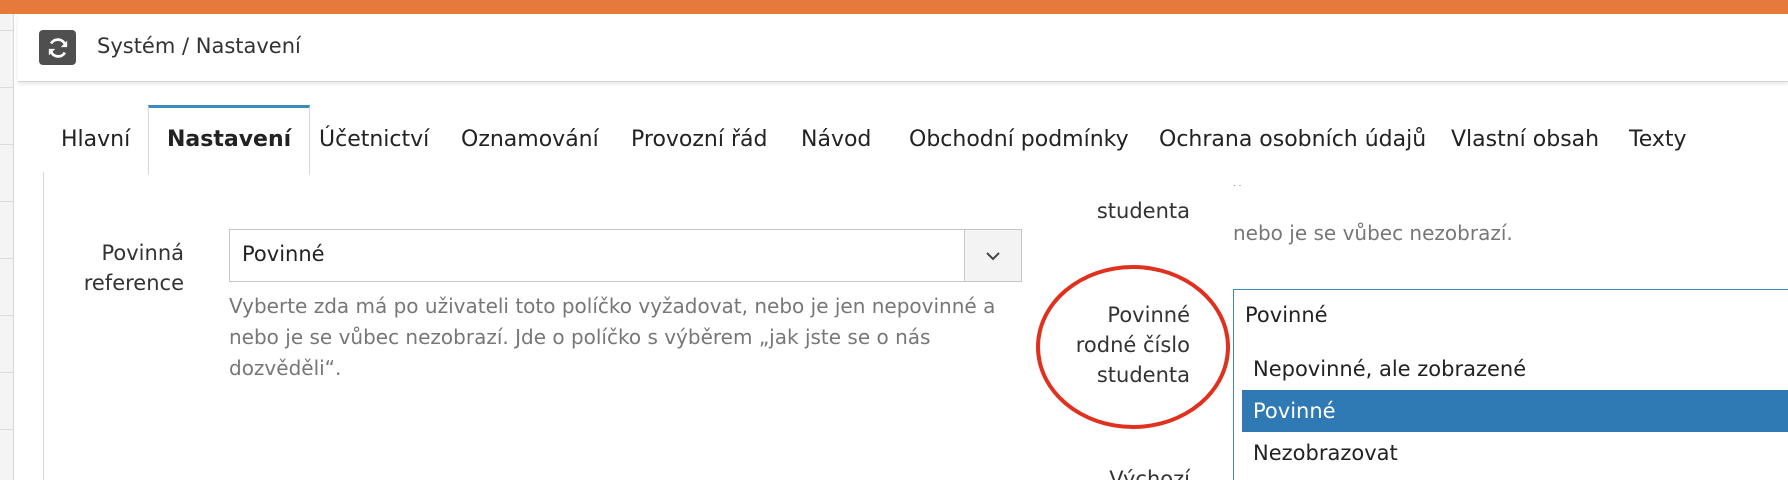  I want to click on previous-help-cutoff: y · · · · · · · · · · · · · · · · · · ·, so click(1510, 180).